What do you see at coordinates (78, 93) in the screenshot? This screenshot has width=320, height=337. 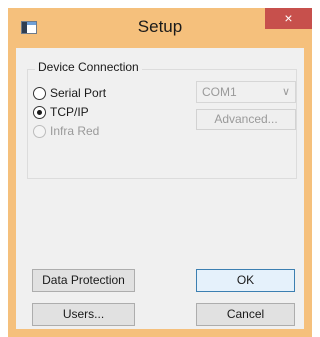 I see `serial-port-label: Serial Port` at bounding box center [78, 93].